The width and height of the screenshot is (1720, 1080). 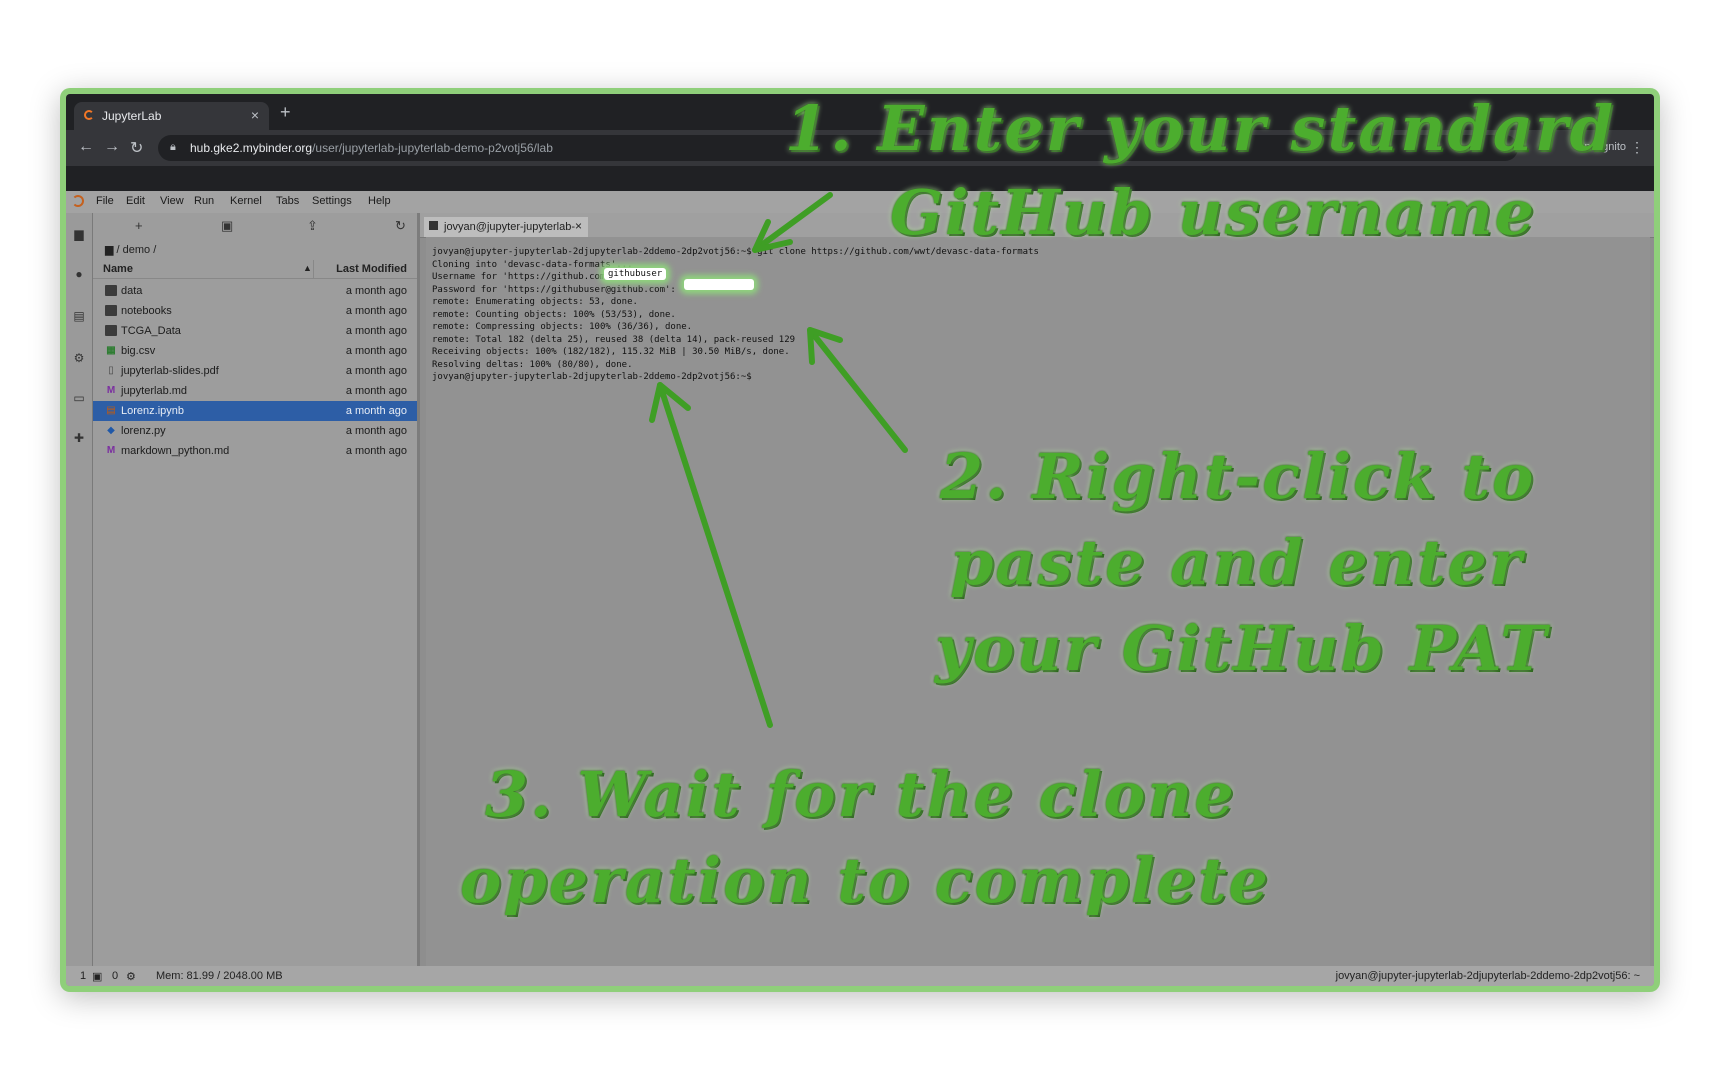 I want to click on file-list-item: TCGA_Data a month ago, so click(x=255, y=331).